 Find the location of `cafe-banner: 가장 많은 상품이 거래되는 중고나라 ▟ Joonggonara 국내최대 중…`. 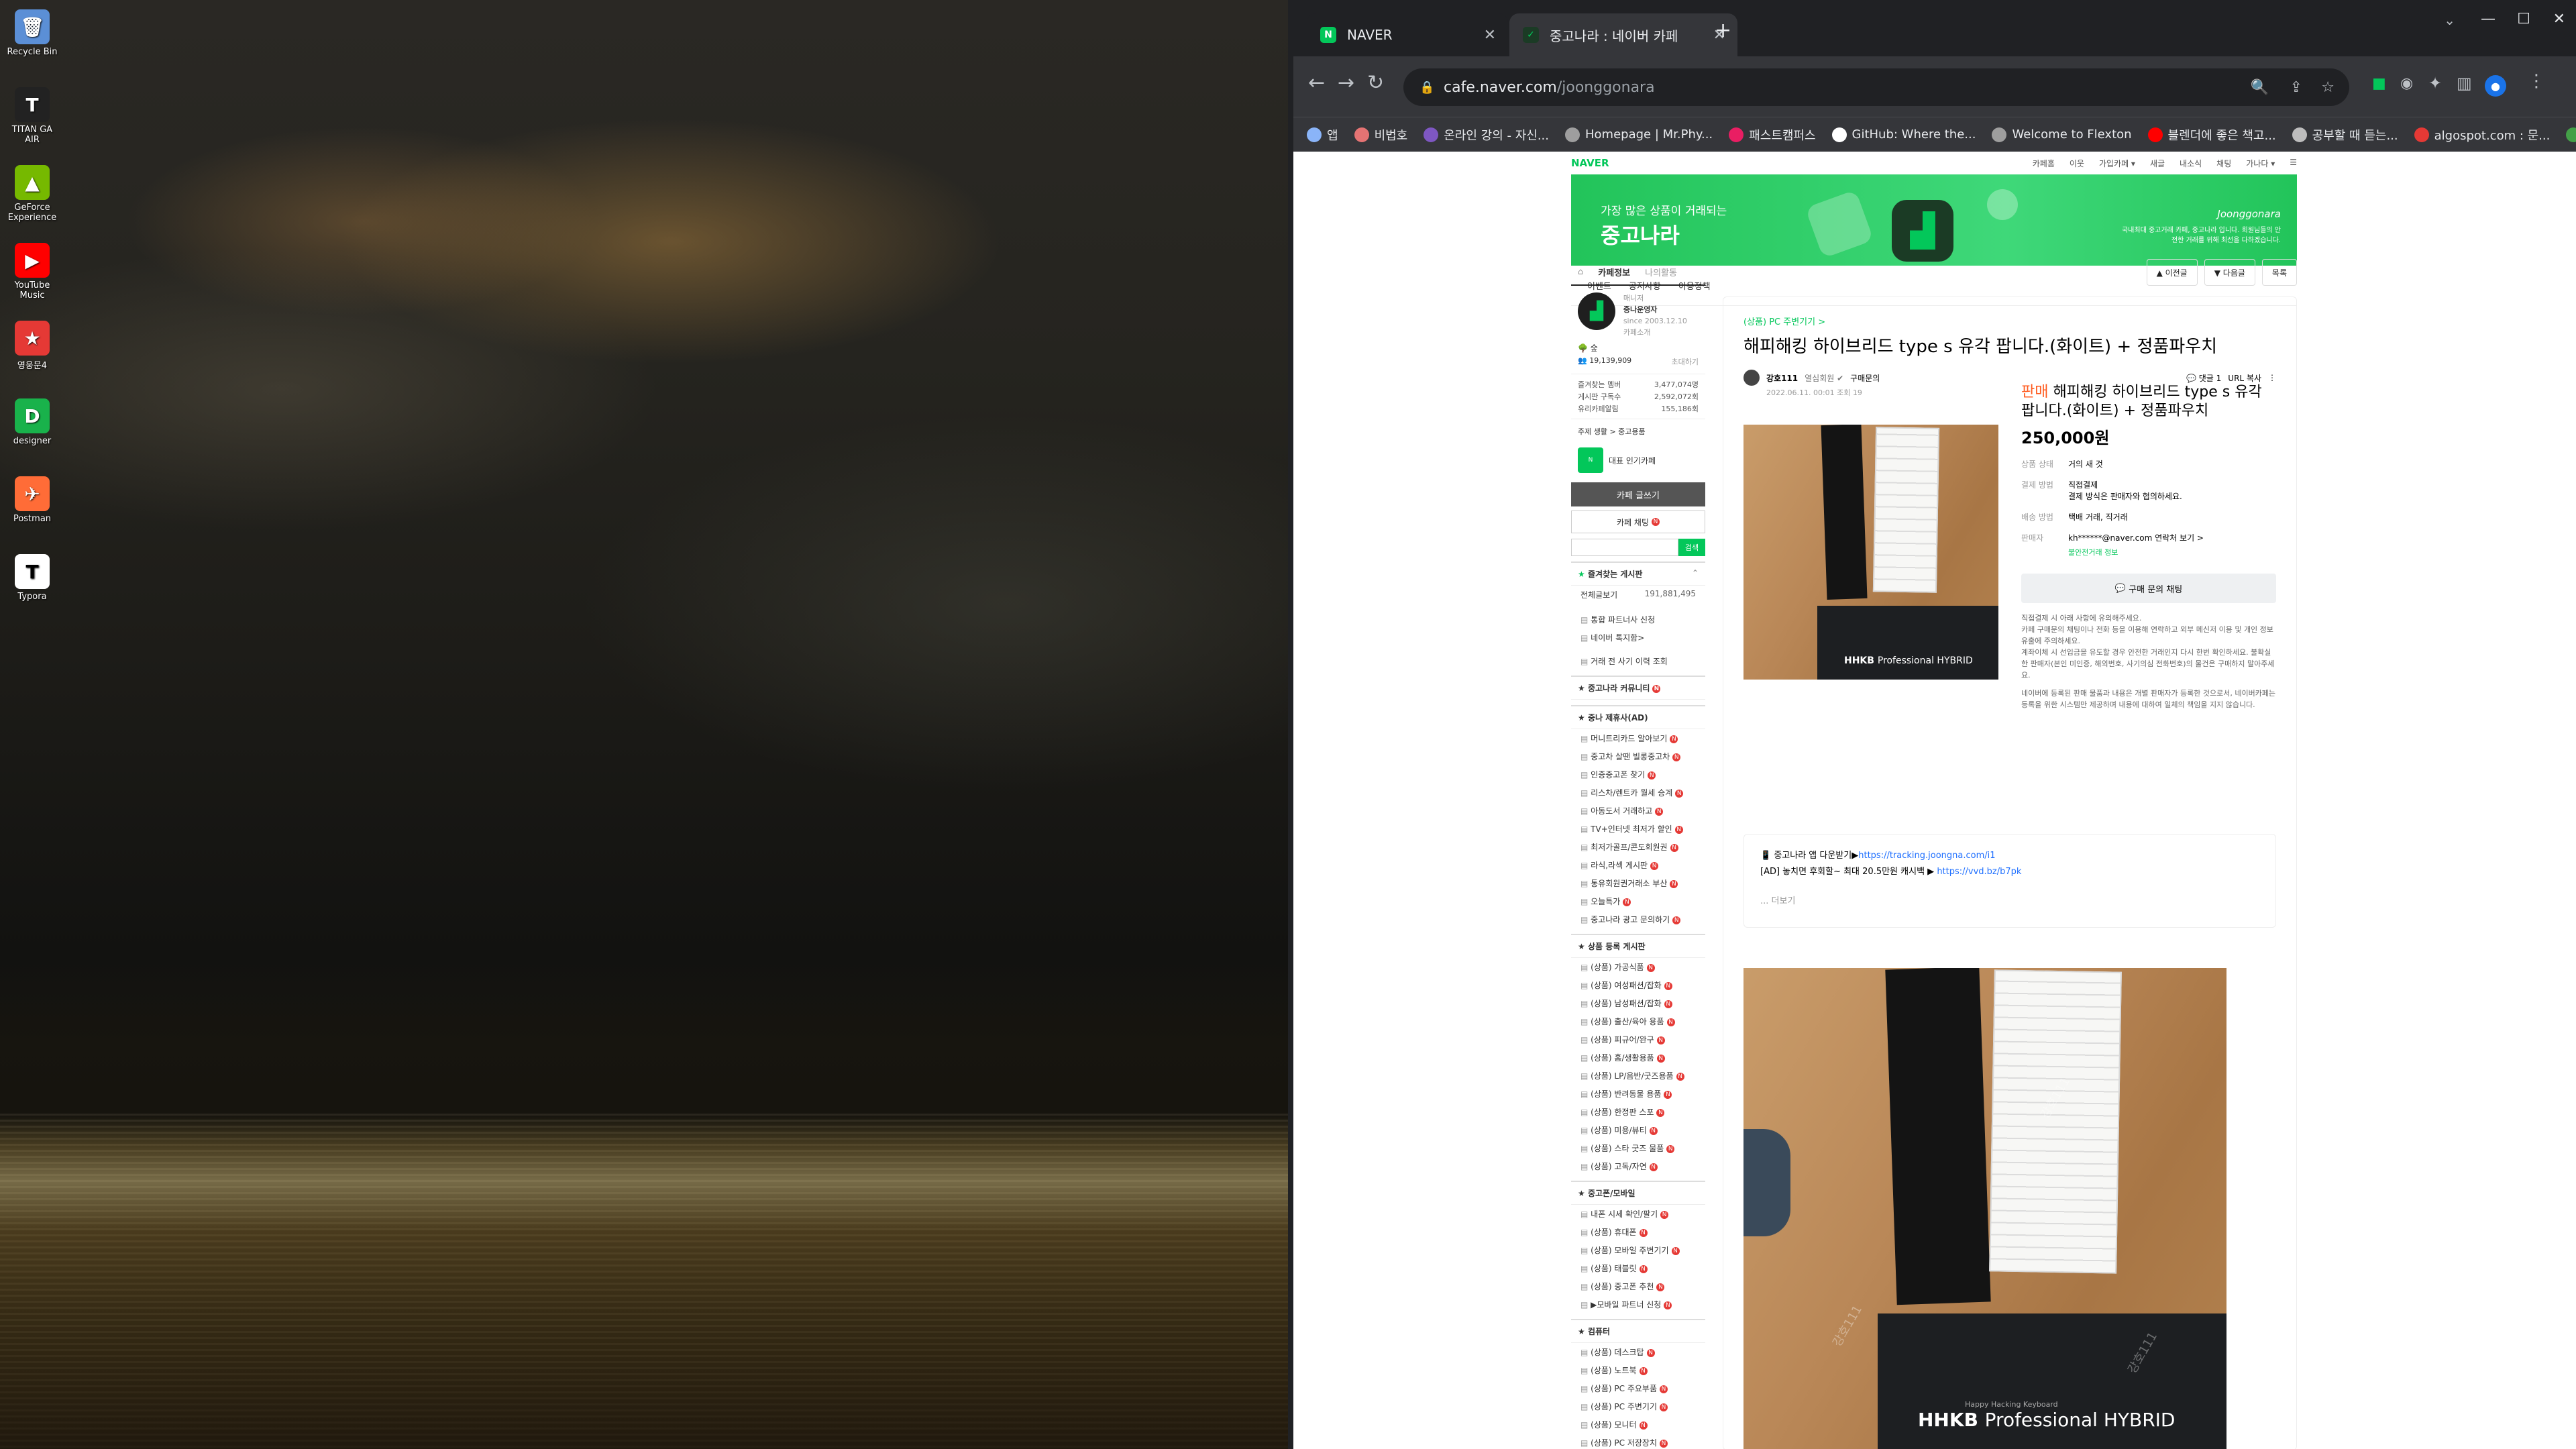

cafe-banner: 가장 많은 상품이 거래되는 중고나라 ▟ Joonggonara 국내최대 중… is located at coordinates (1934, 220).